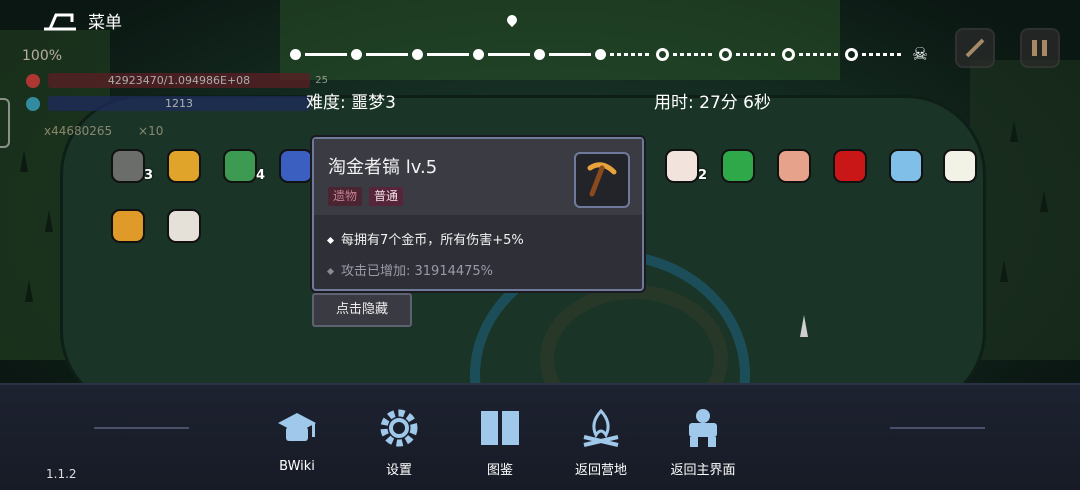 Image resolution: width=1080 pixels, height=490 pixels. What do you see at coordinates (297, 466) in the screenshot?
I see `nav-label: BWiki` at bounding box center [297, 466].